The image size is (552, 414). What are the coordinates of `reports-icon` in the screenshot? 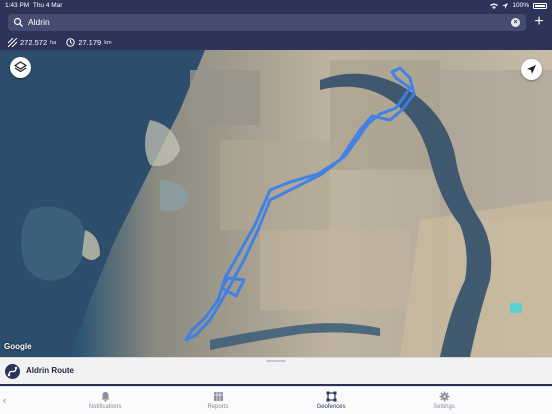 It's located at (218, 396).